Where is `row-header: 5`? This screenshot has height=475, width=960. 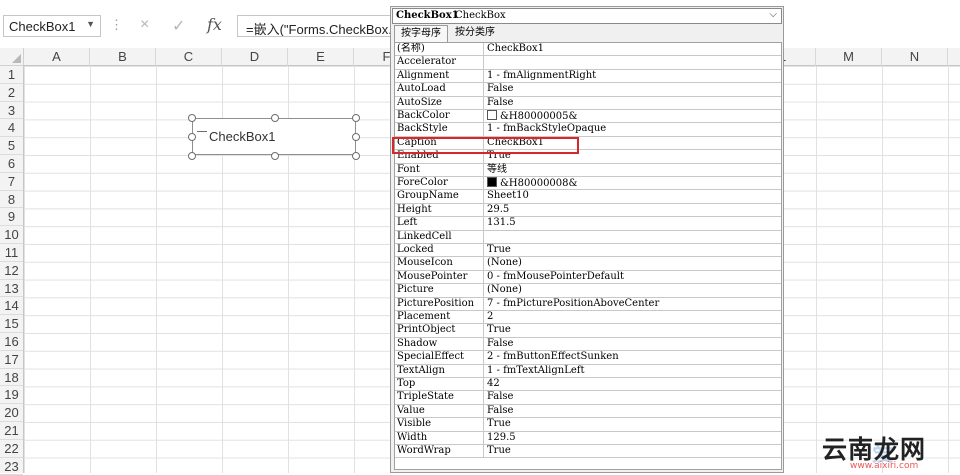
row-header: 5 is located at coordinates (11, 146).